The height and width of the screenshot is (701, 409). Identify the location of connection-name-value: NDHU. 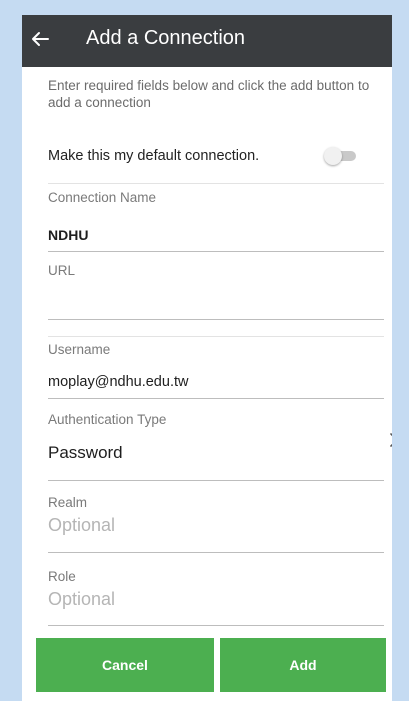
(68, 235).